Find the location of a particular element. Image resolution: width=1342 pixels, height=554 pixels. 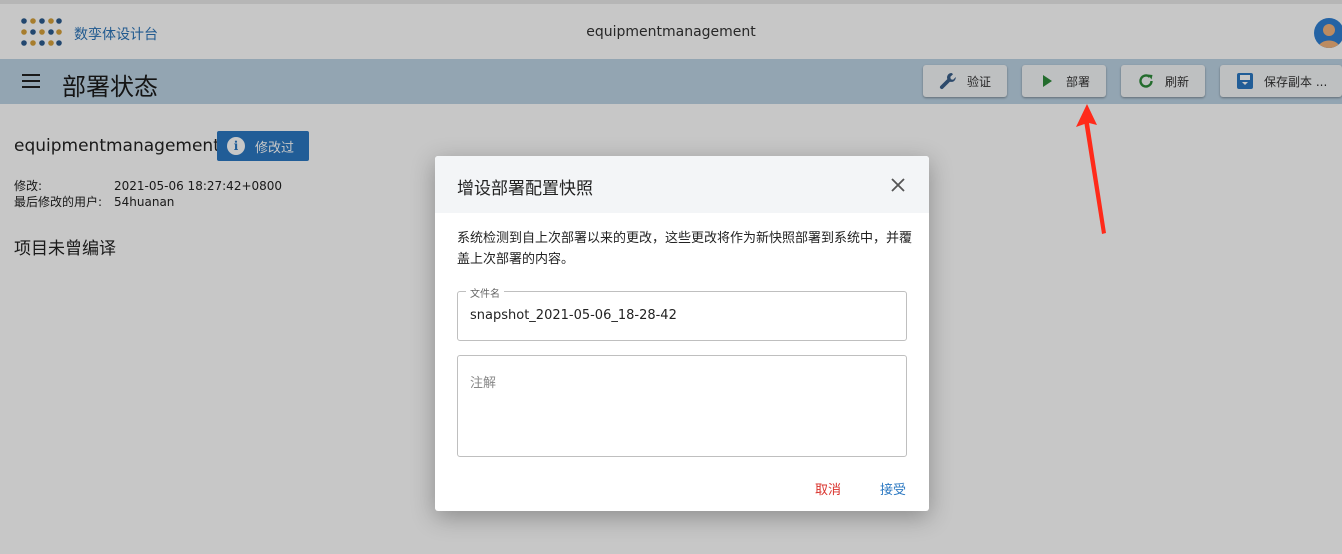

comment-field: 注解 is located at coordinates (682, 406).